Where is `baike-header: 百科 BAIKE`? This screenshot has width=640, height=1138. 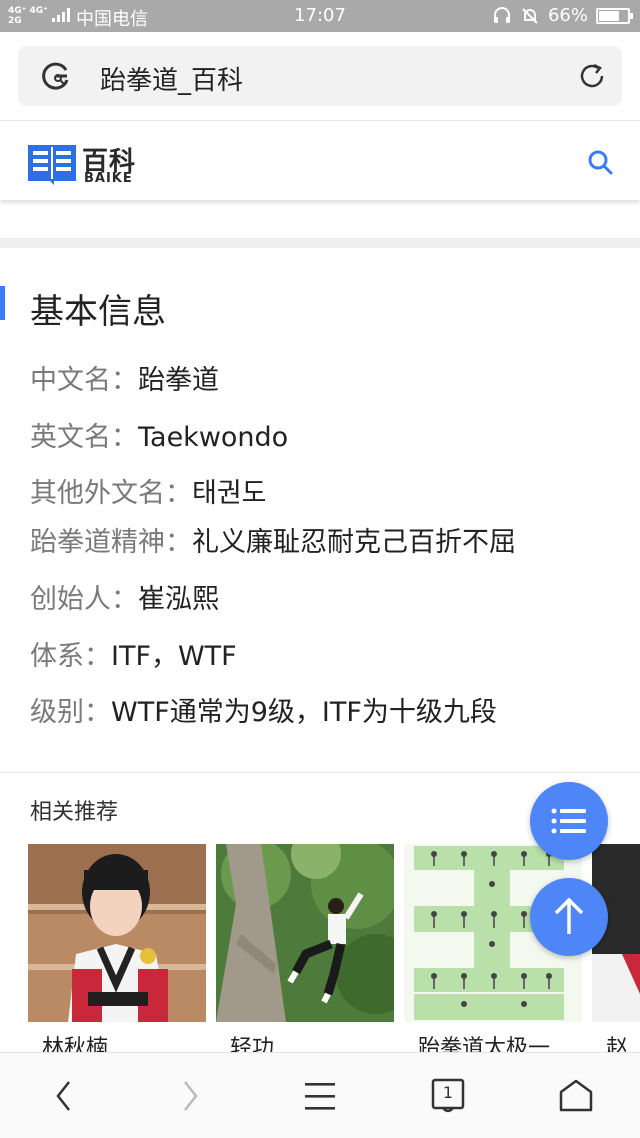 baike-header: 百科 BAIKE is located at coordinates (320, 160).